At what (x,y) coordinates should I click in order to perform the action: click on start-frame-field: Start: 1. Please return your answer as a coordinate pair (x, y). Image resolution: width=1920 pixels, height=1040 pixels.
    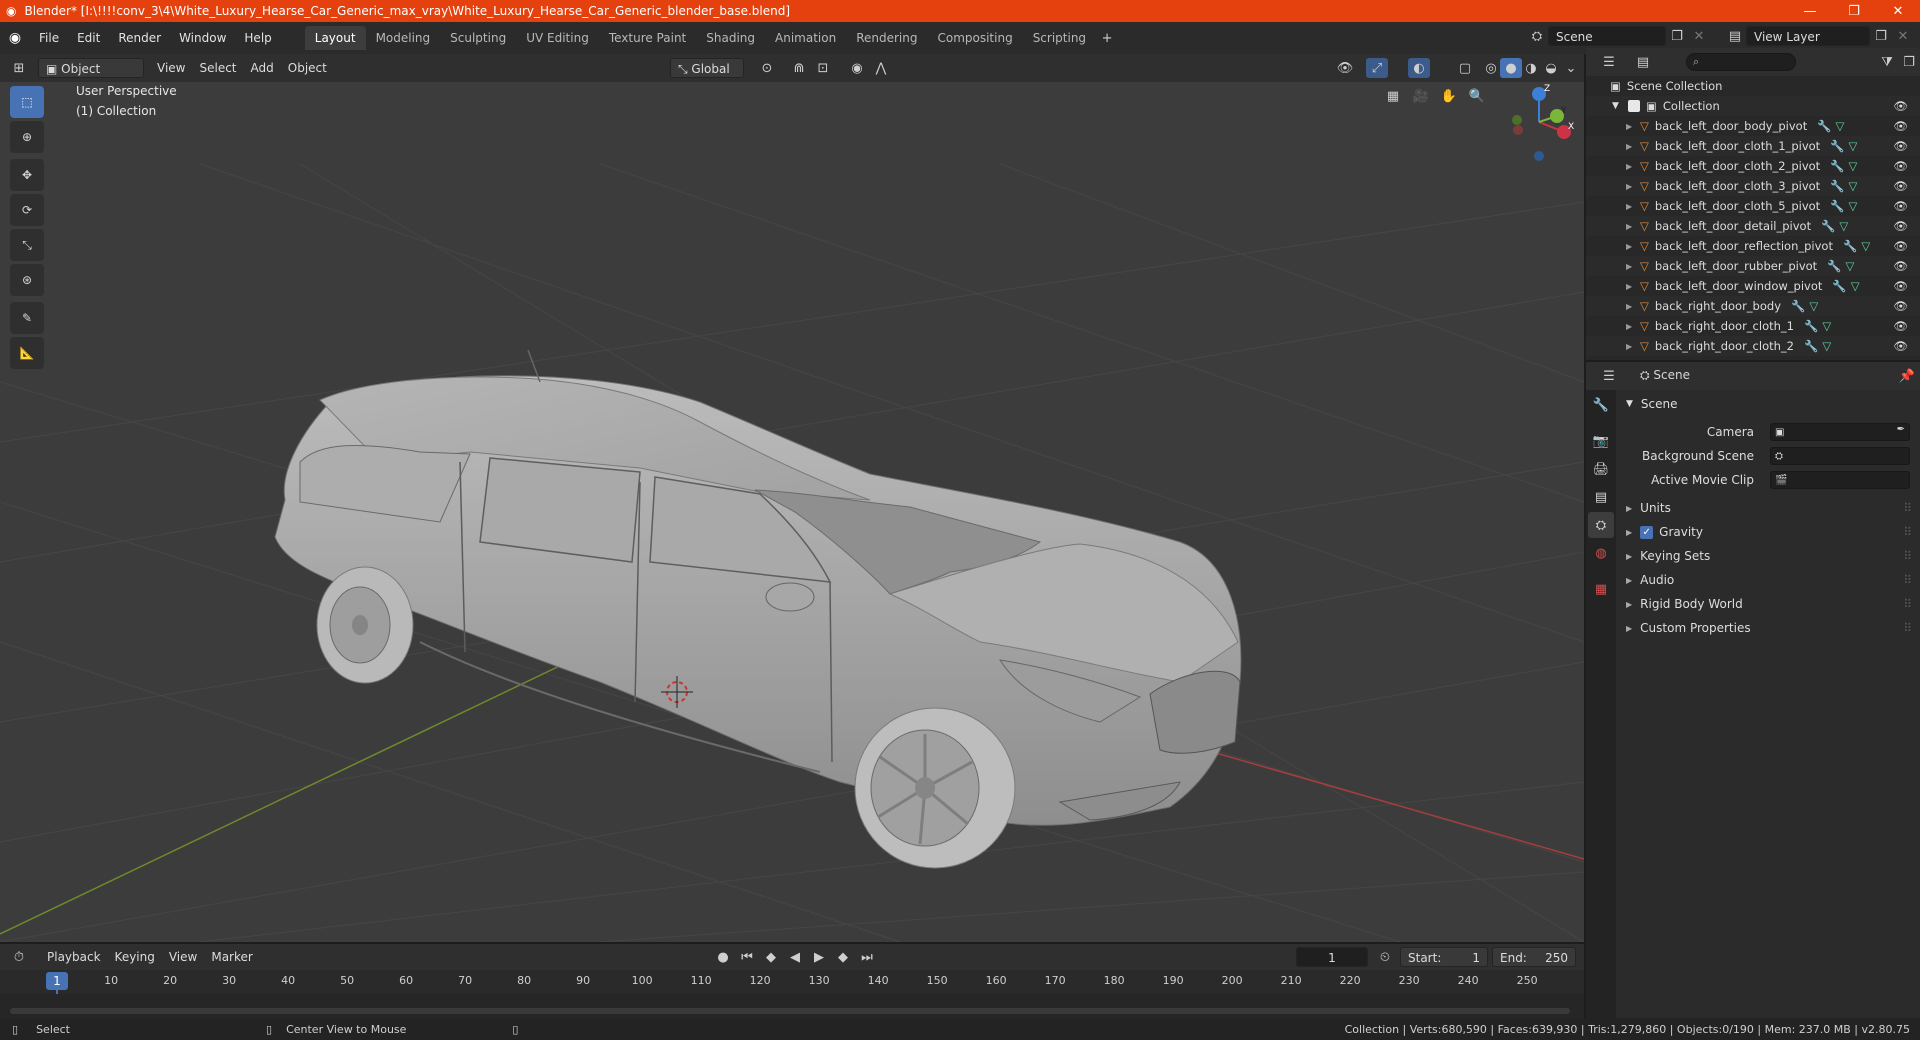
    Looking at the image, I should click on (1444, 957).